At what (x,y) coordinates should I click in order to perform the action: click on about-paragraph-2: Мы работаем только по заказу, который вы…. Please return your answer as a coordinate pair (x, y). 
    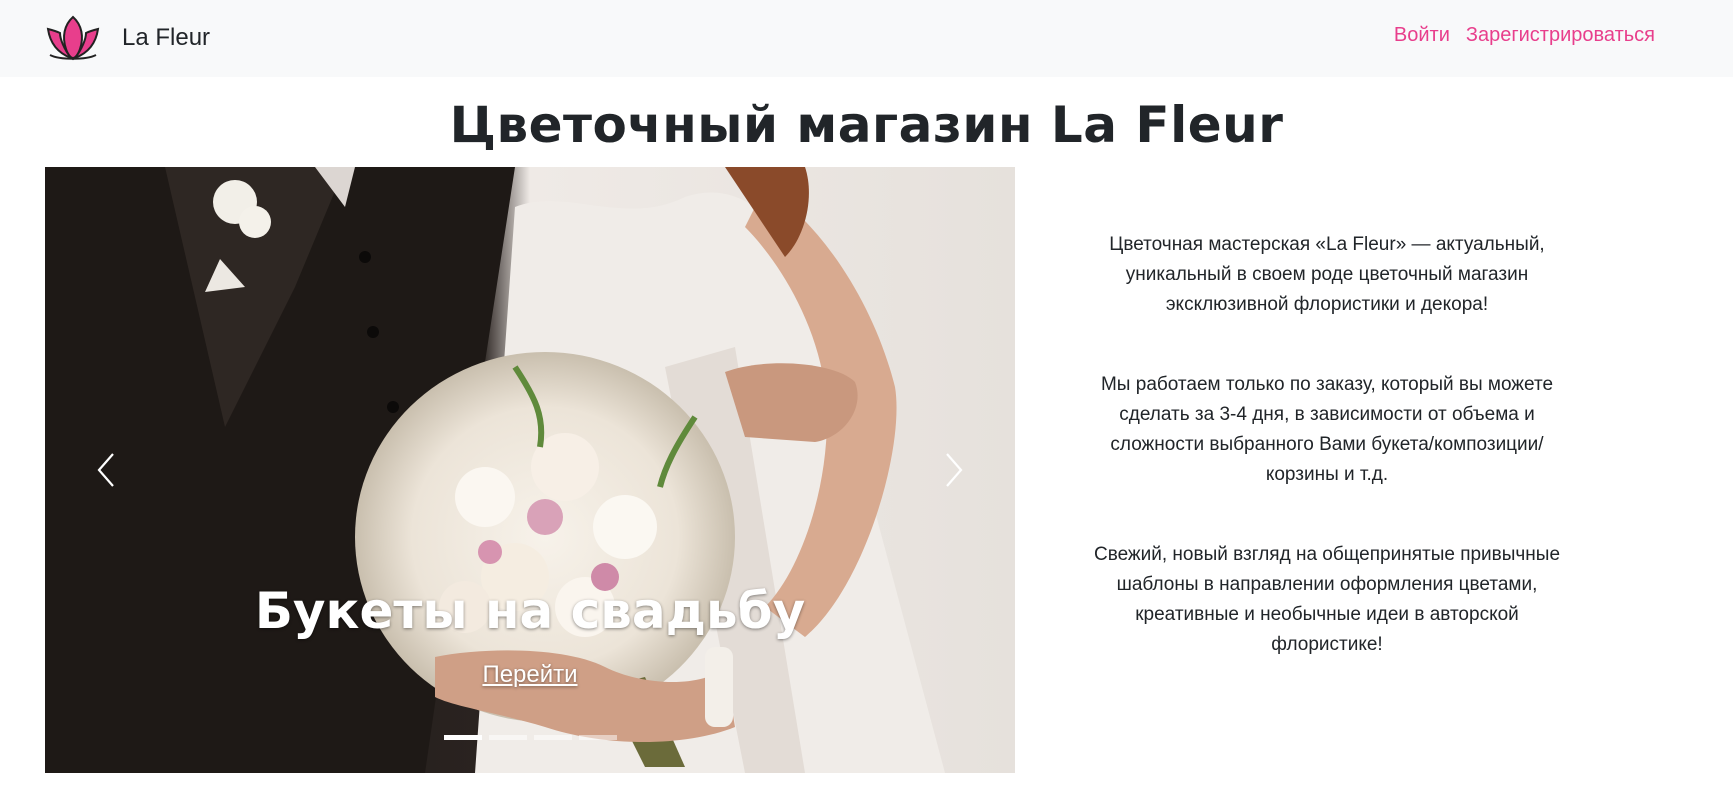
    Looking at the image, I should click on (1327, 429).